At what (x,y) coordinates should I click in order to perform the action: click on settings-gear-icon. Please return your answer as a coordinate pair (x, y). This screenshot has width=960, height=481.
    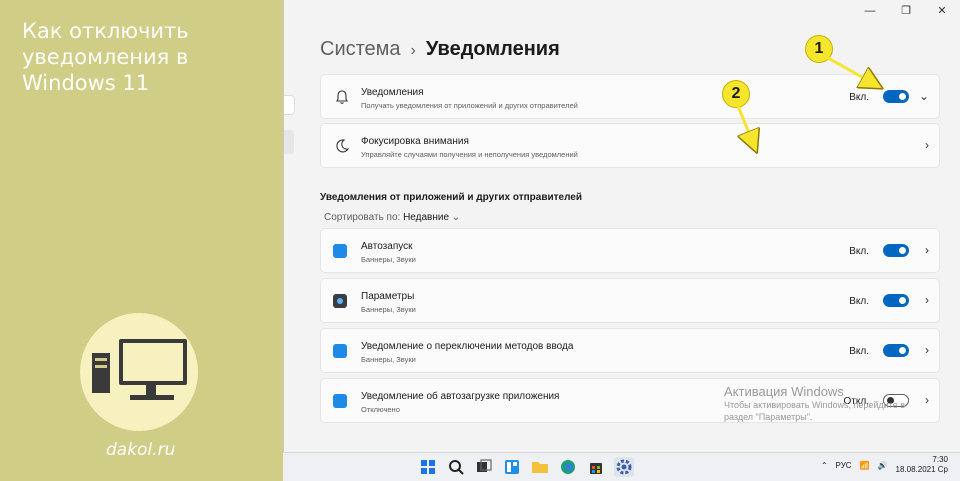
    Looking at the image, I should click on (624, 467).